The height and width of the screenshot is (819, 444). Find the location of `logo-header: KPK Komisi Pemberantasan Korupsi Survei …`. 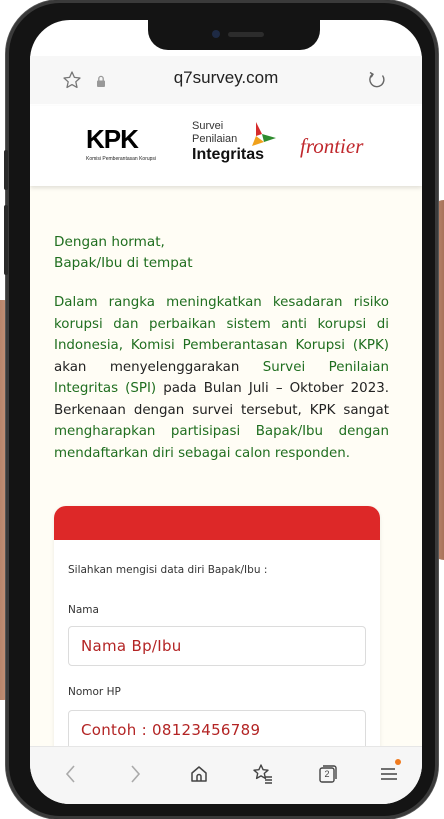

logo-header: KPK Komisi Pemberantasan Korupsi Survei … is located at coordinates (226, 146).